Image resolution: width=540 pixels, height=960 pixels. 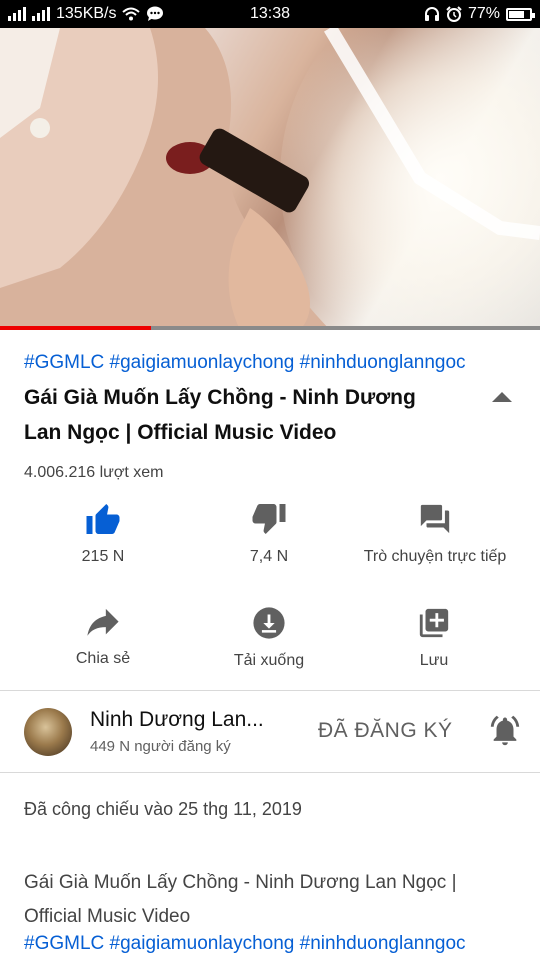 What do you see at coordinates (163, 809) in the screenshot?
I see `premiere-date: Đã công chiếu vào 25 thg 11, 2019` at bounding box center [163, 809].